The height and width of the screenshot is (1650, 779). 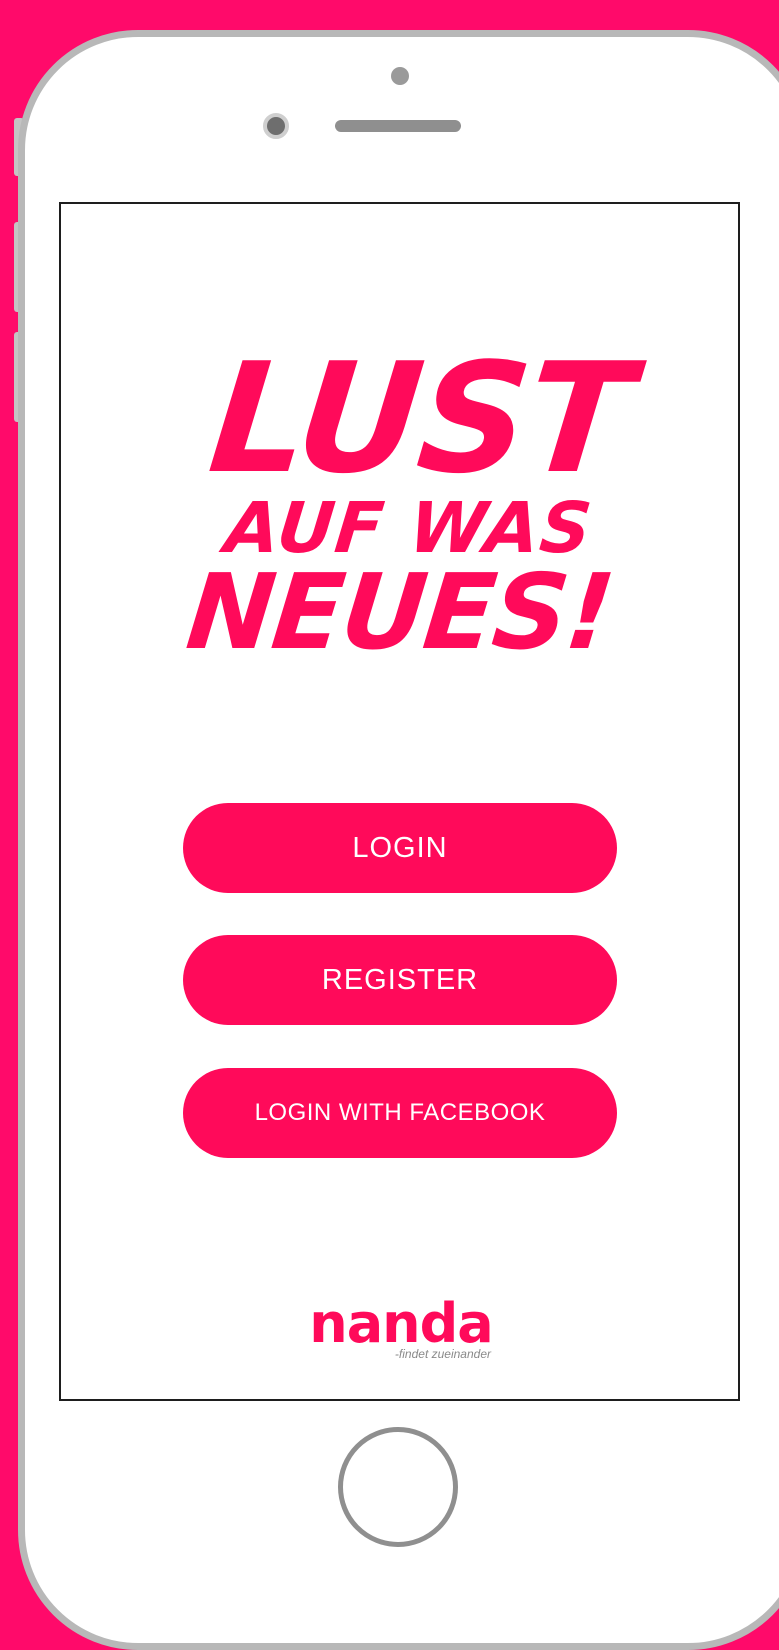 I want to click on headline: LUST AUF WAS NEUES!, so click(x=410, y=501).